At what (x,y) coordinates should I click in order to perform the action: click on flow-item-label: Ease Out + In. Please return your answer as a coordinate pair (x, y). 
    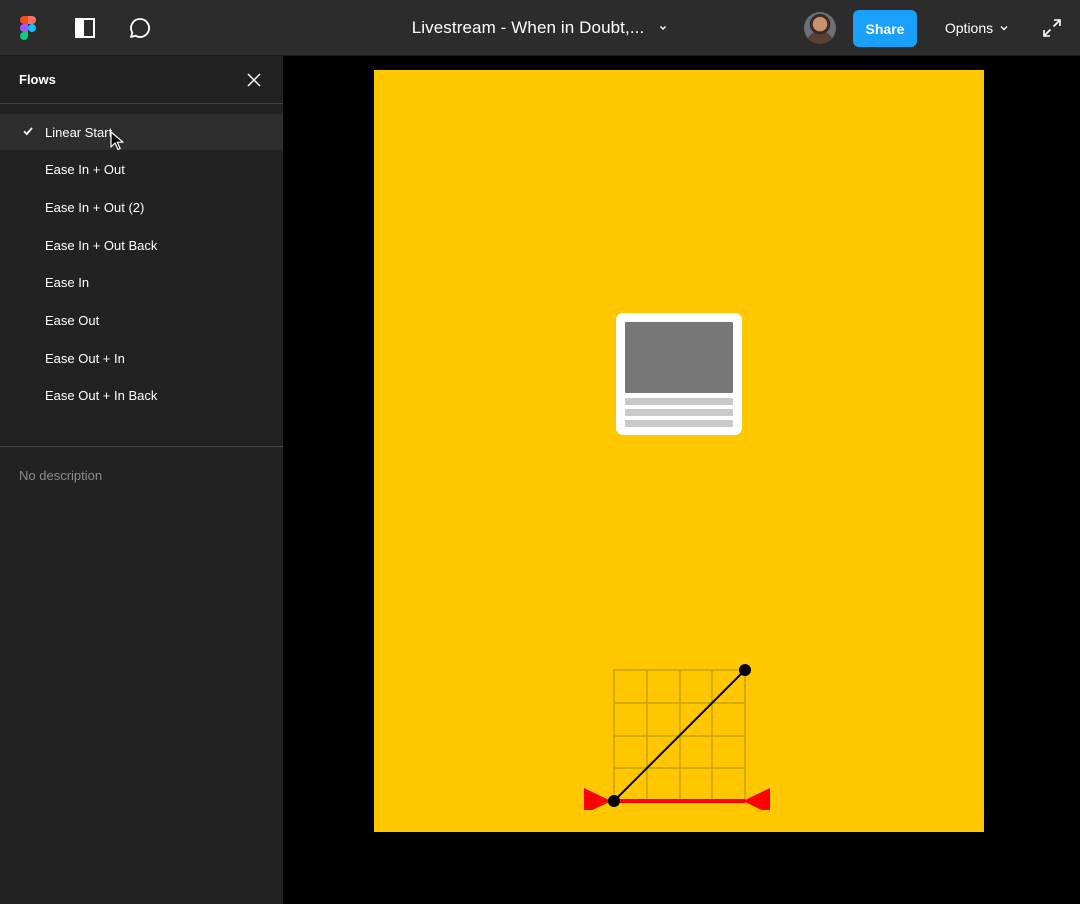
    Looking at the image, I should click on (85, 358).